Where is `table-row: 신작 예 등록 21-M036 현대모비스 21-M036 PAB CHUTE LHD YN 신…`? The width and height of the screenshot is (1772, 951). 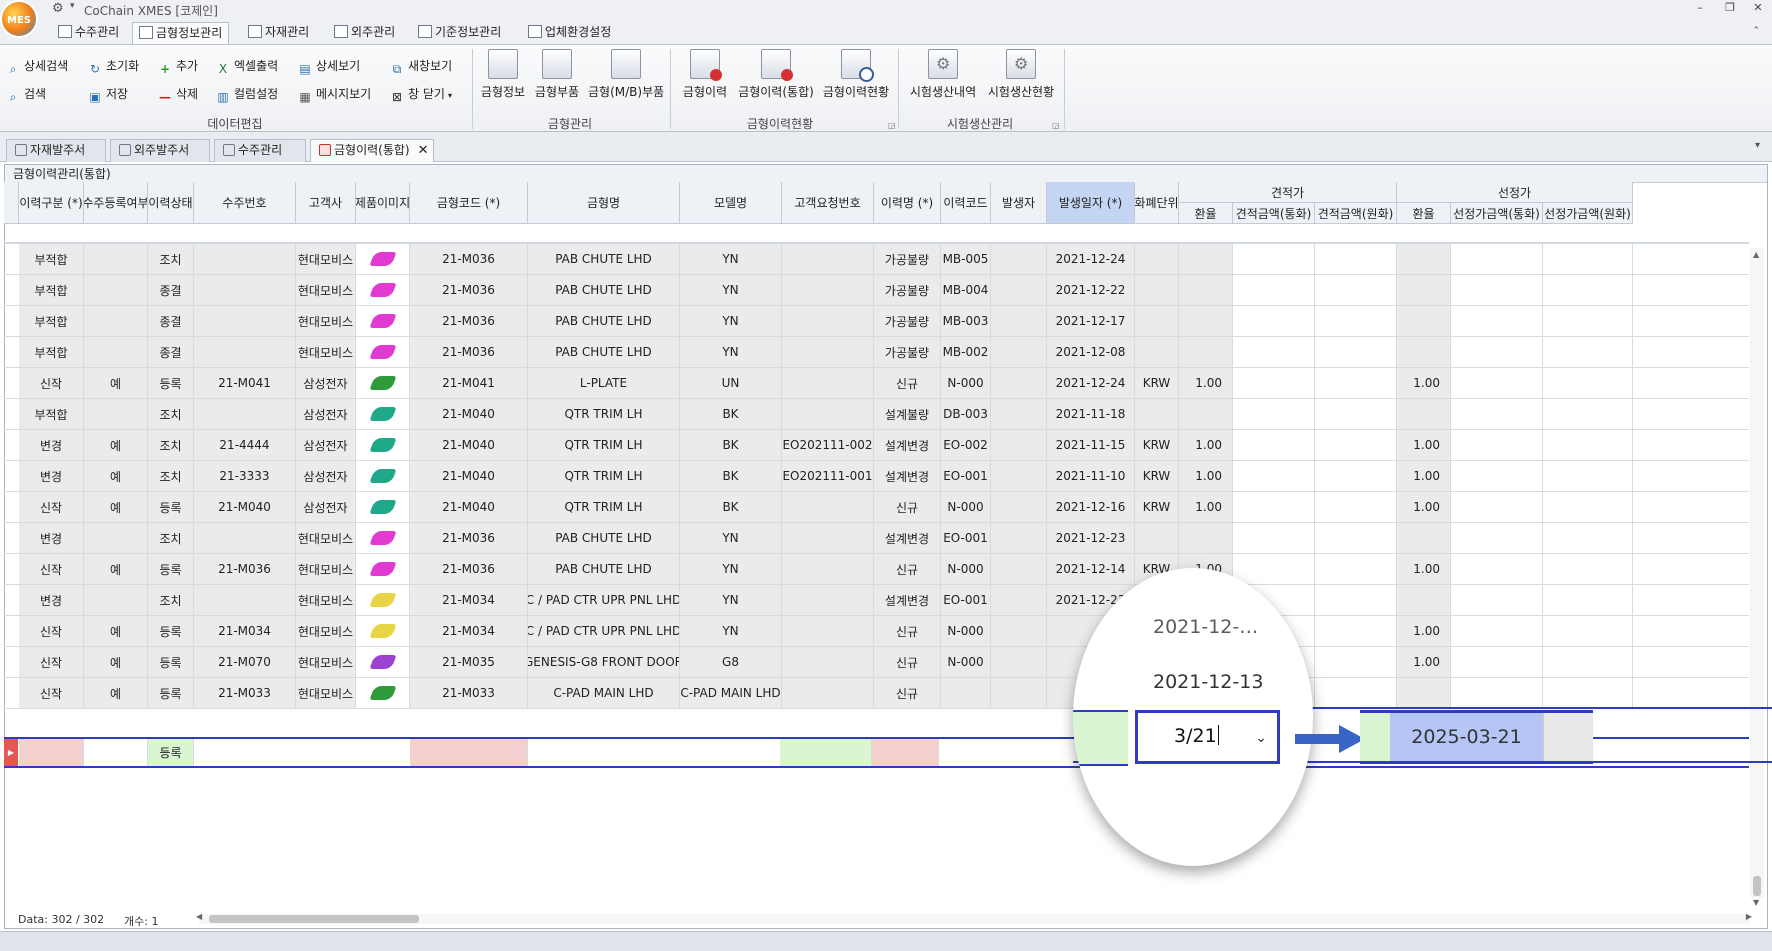 table-row: 신작 예 등록 21-M036 현대모비스 21-M036 PAB CHUTE LHD YN 신… is located at coordinates (876, 569).